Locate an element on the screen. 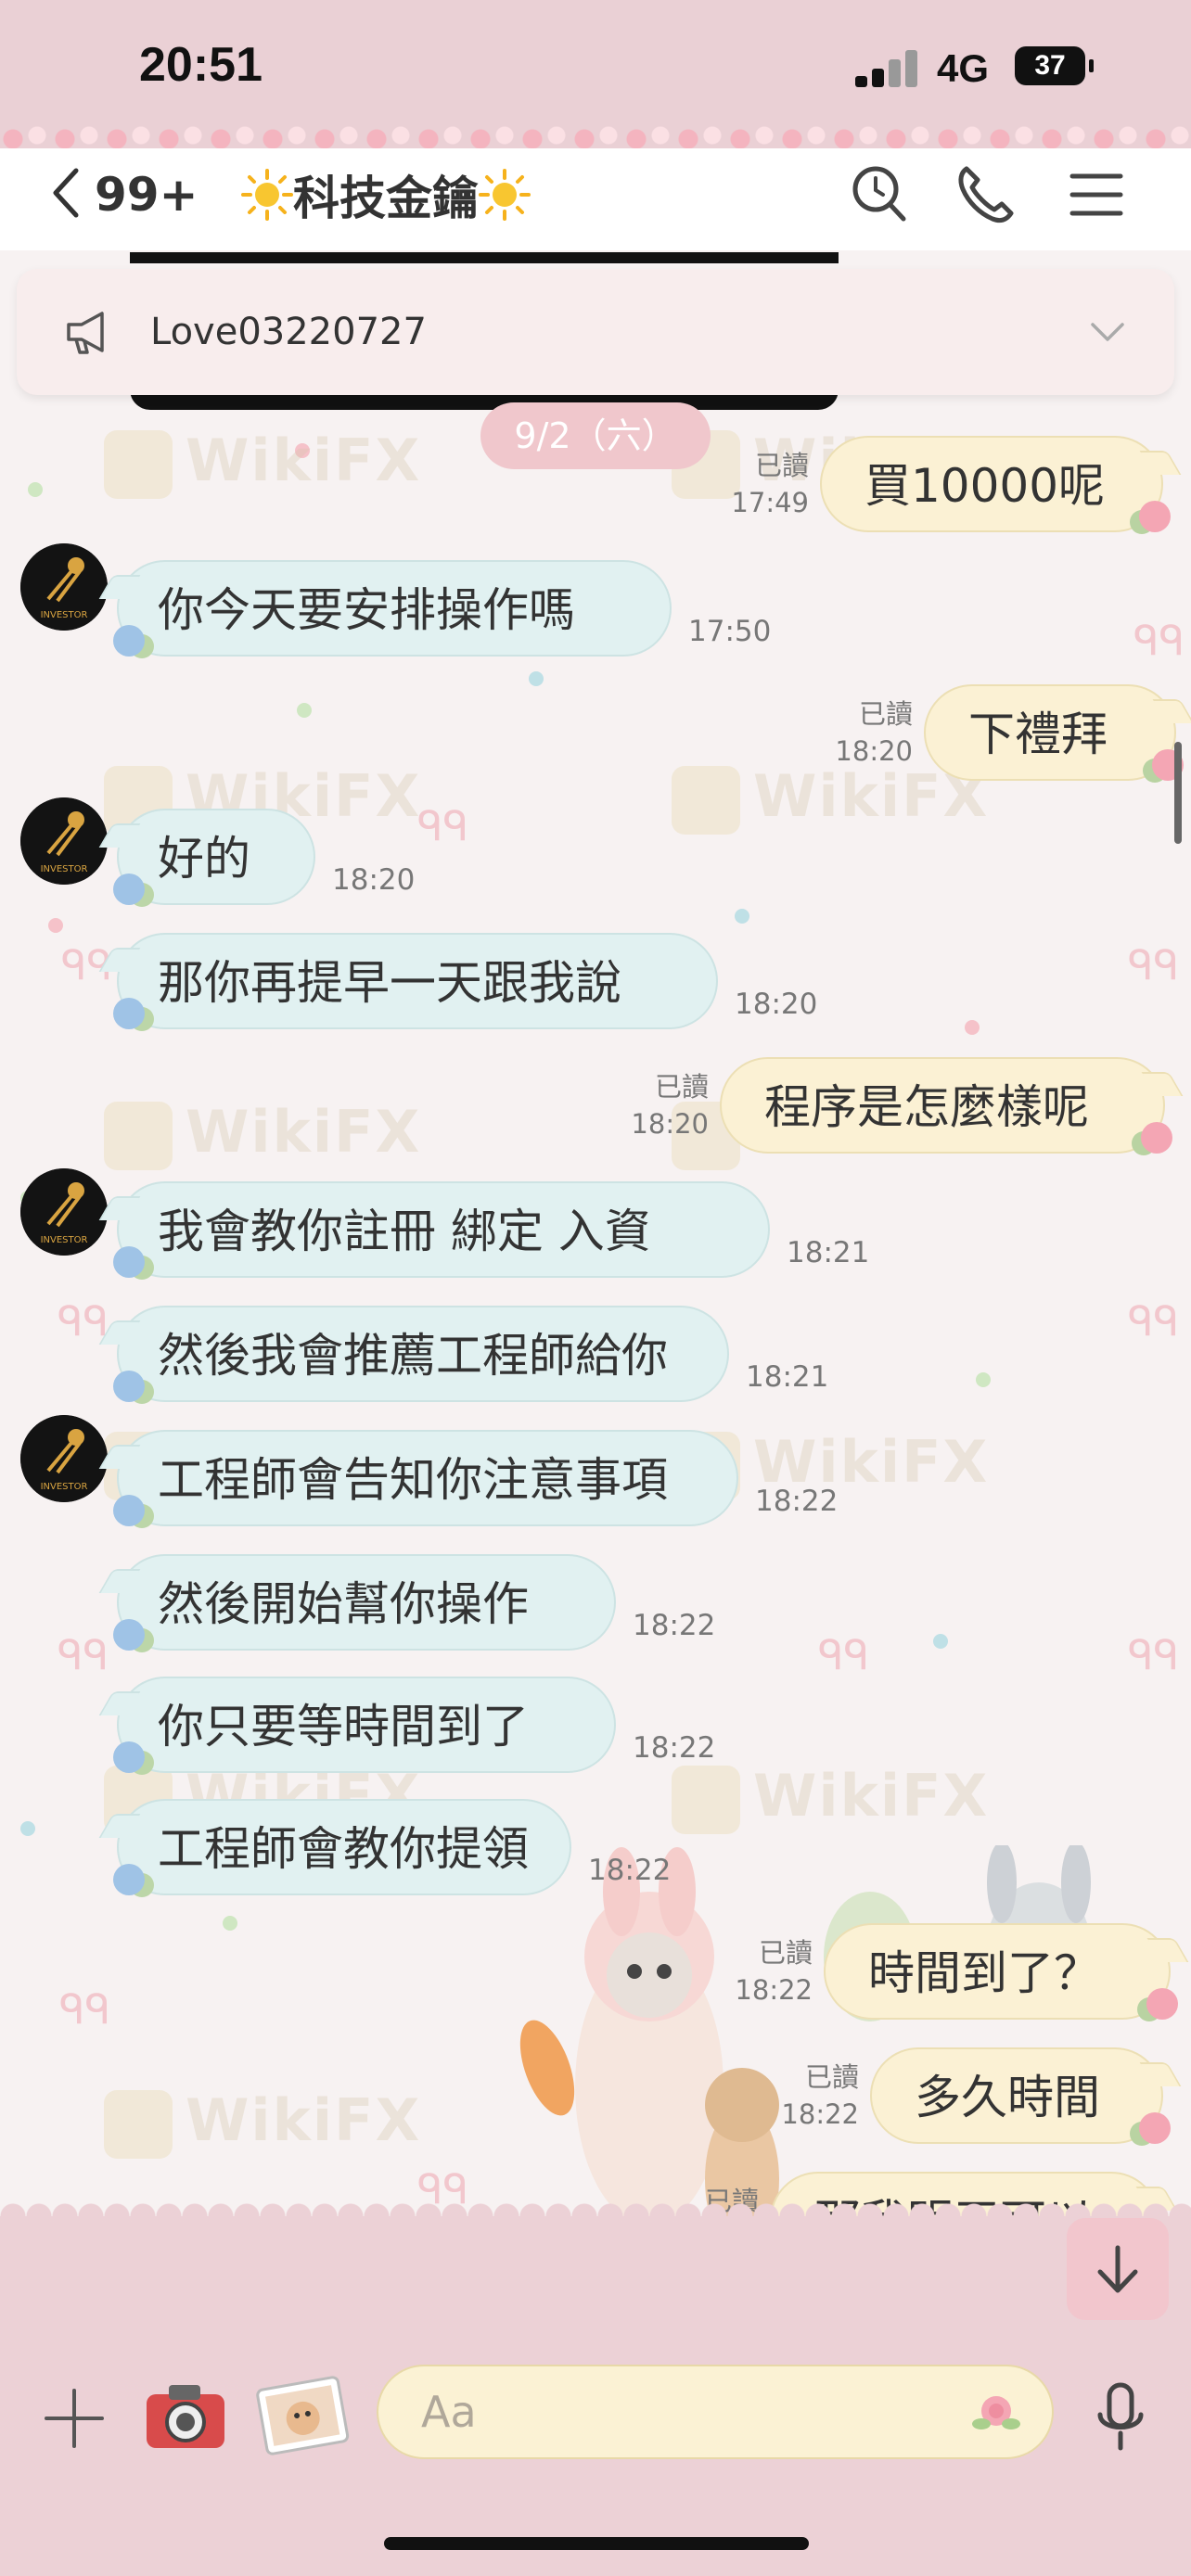 Image resolution: width=1191 pixels, height=2576 pixels. chat-title-text: 科技金鑰 is located at coordinates (386, 198).